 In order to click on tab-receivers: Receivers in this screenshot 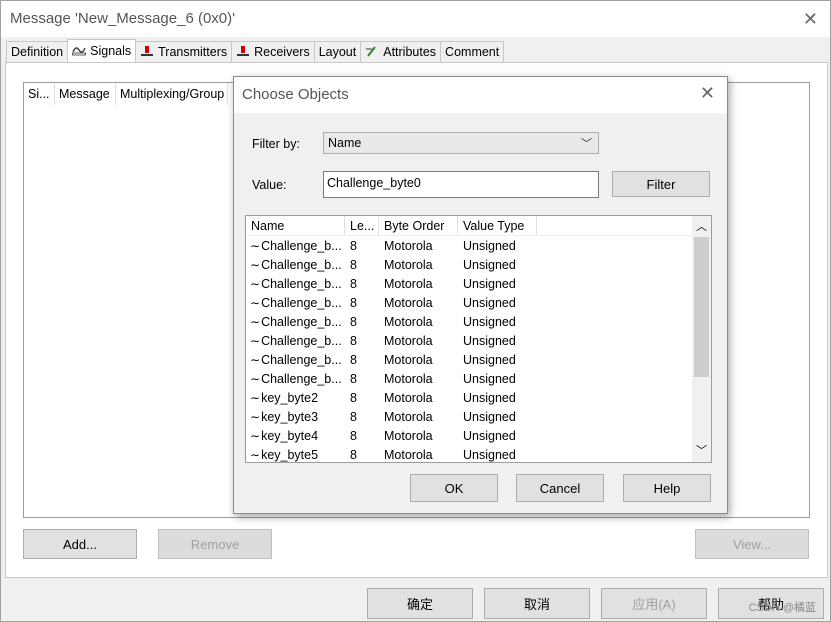, I will do `click(273, 51)`.